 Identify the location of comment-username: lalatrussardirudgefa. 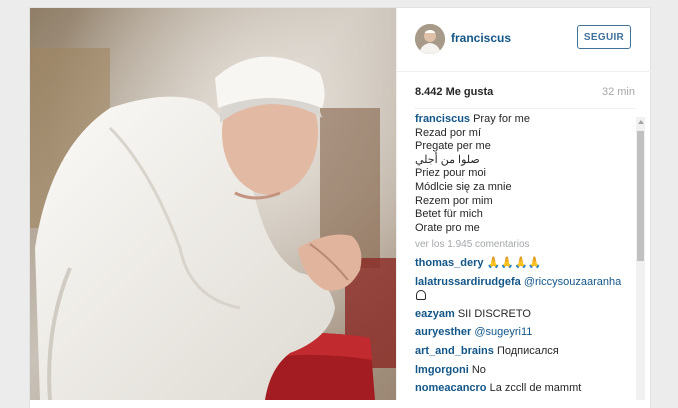
(468, 282).